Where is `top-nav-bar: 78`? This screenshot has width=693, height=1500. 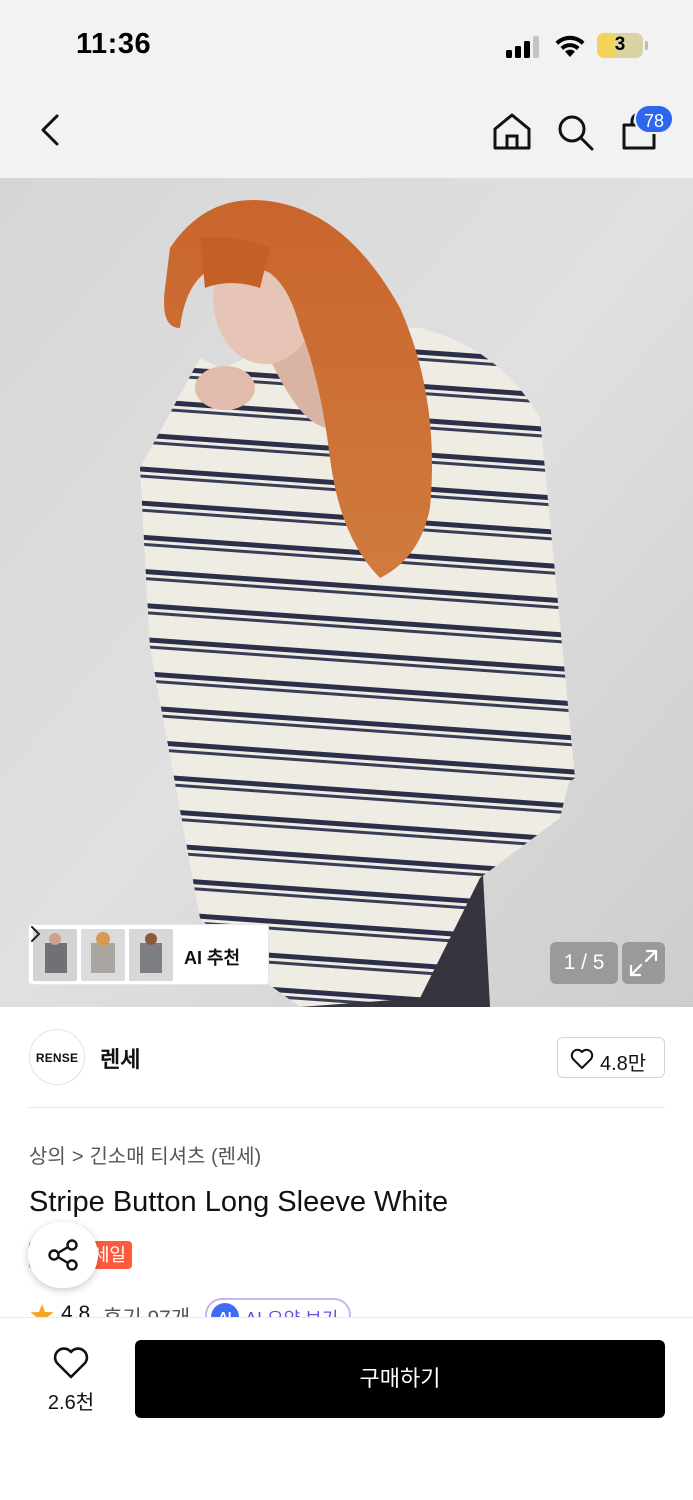
top-nav-bar: 78 is located at coordinates (346, 134).